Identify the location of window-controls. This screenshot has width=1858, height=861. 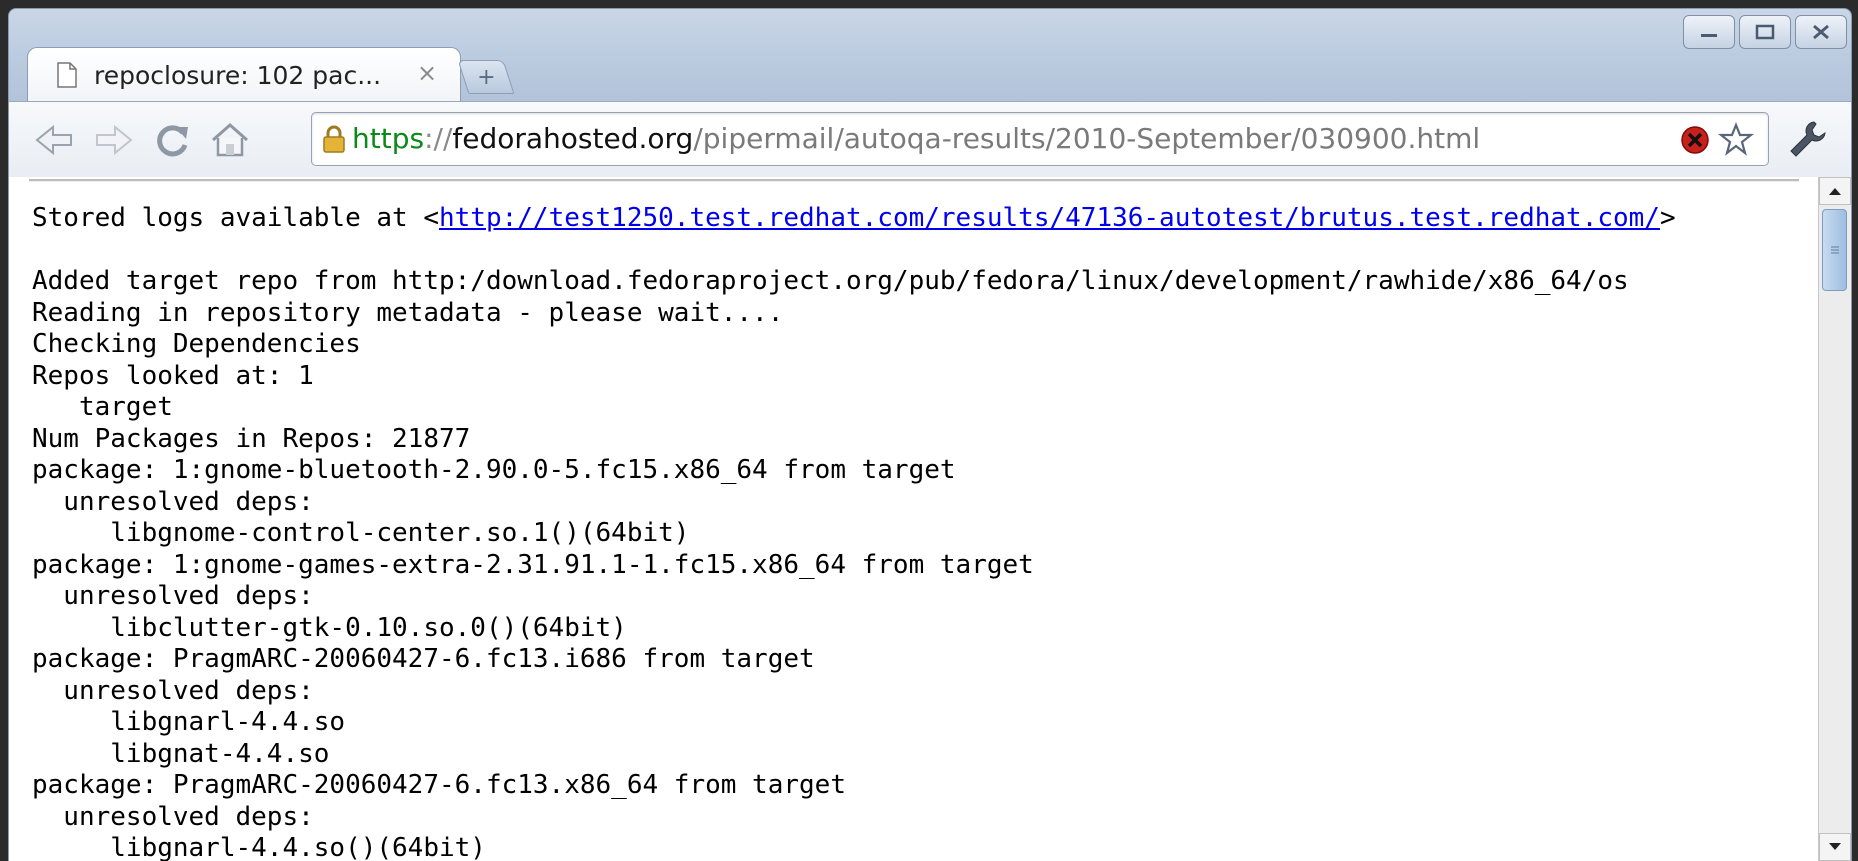
(1765, 32).